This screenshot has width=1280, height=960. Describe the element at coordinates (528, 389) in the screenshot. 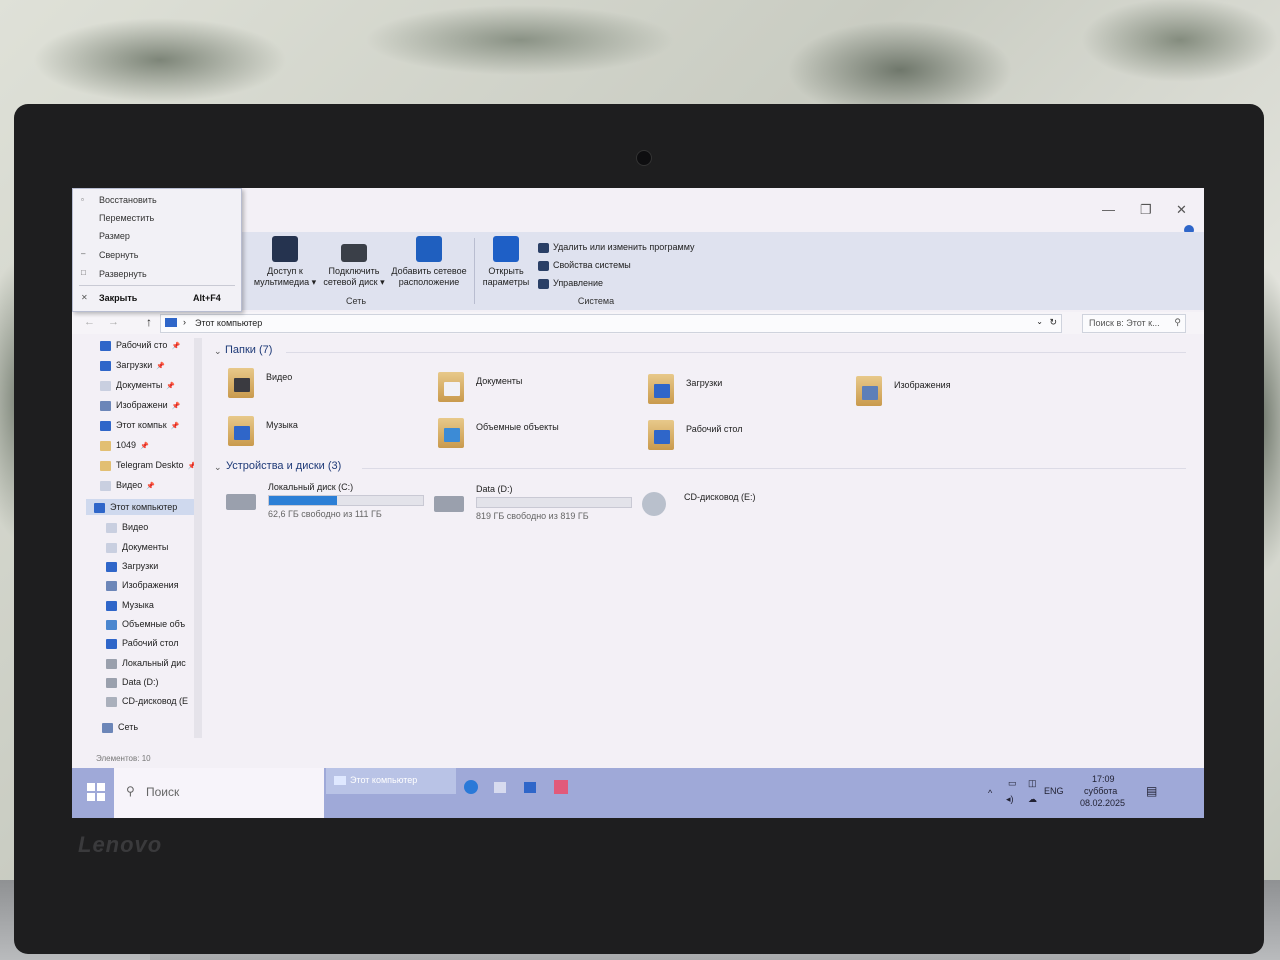

I see `folder-tile: Документы` at that location.